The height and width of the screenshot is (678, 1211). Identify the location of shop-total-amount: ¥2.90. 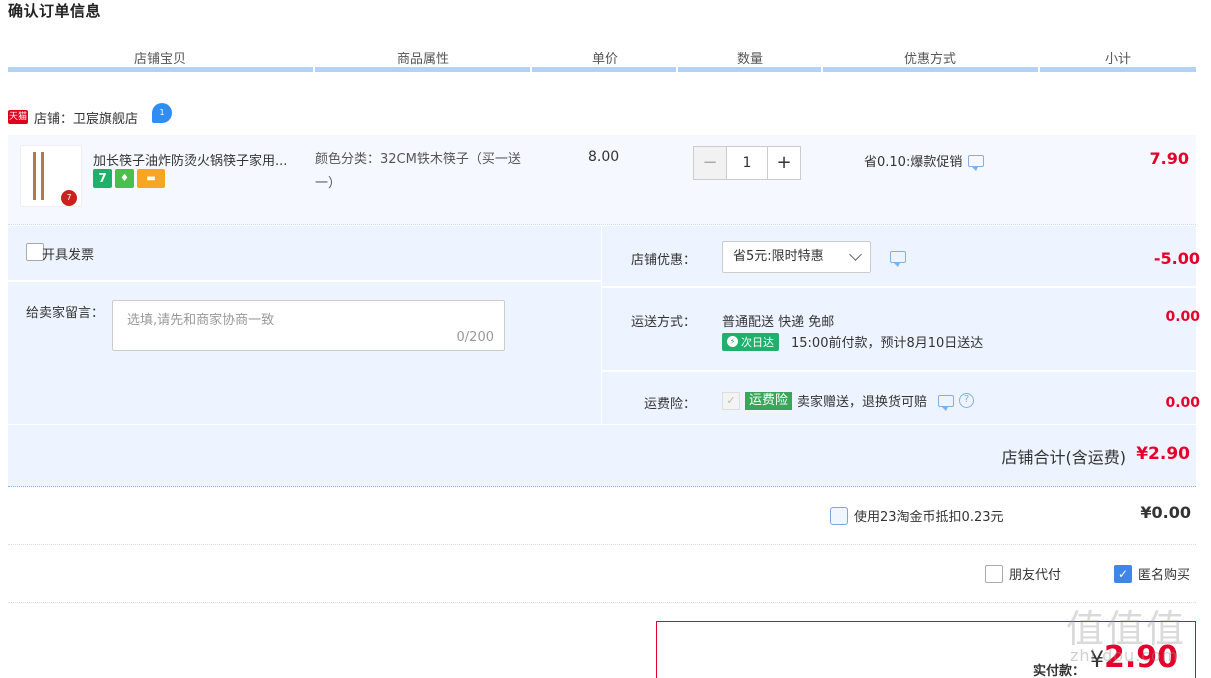
(1163, 454).